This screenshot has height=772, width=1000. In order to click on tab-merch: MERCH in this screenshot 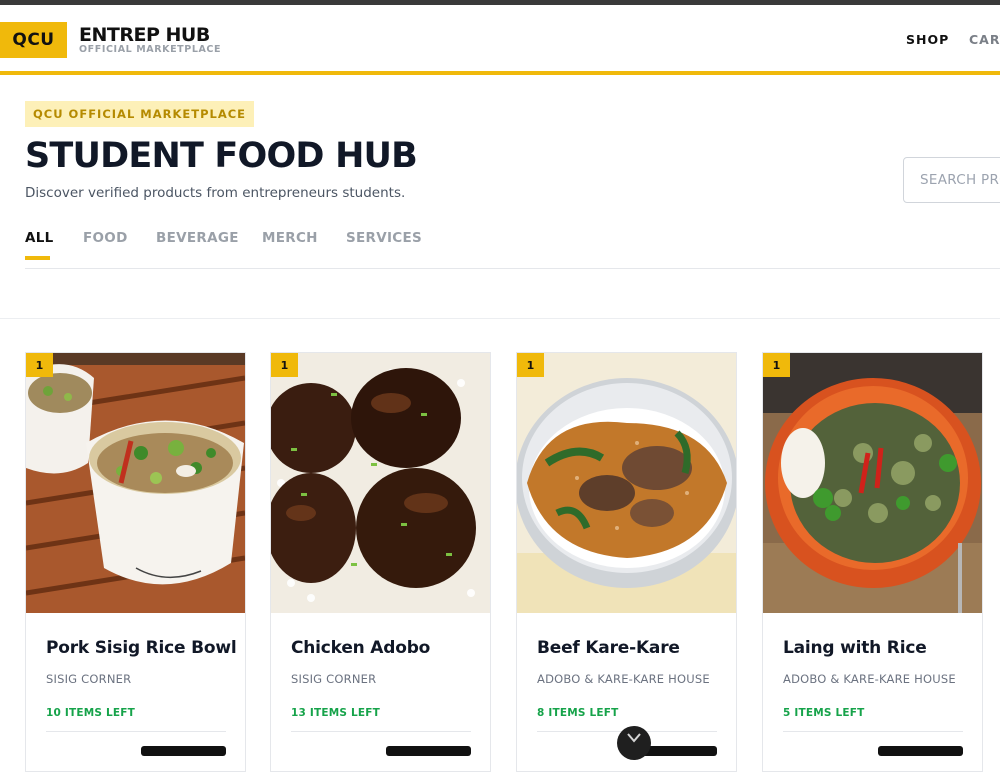, I will do `click(290, 238)`.